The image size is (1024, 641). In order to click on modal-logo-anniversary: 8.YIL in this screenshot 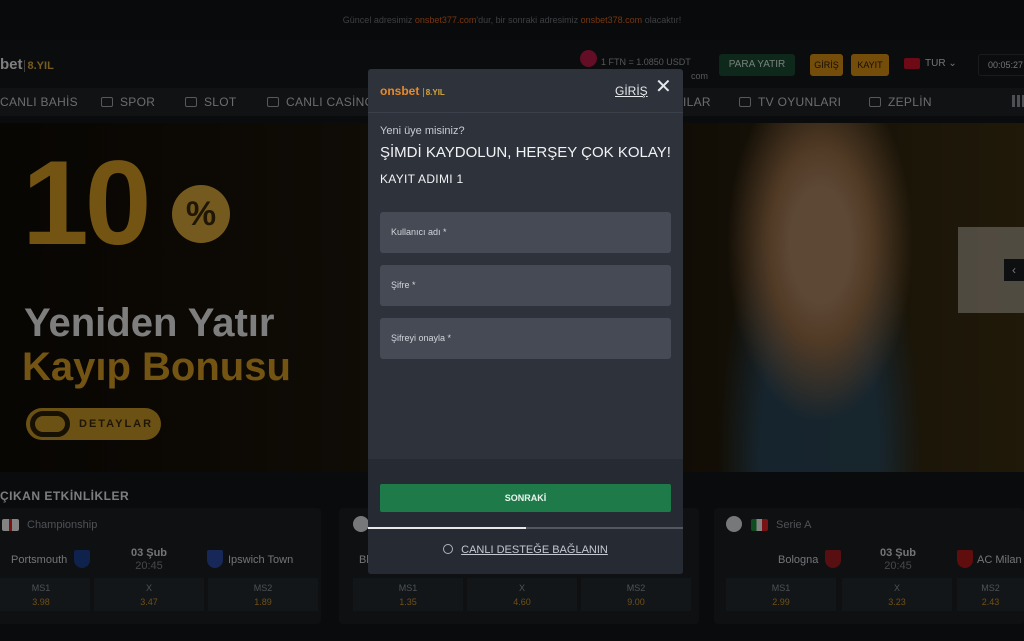, I will do `click(433, 92)`.